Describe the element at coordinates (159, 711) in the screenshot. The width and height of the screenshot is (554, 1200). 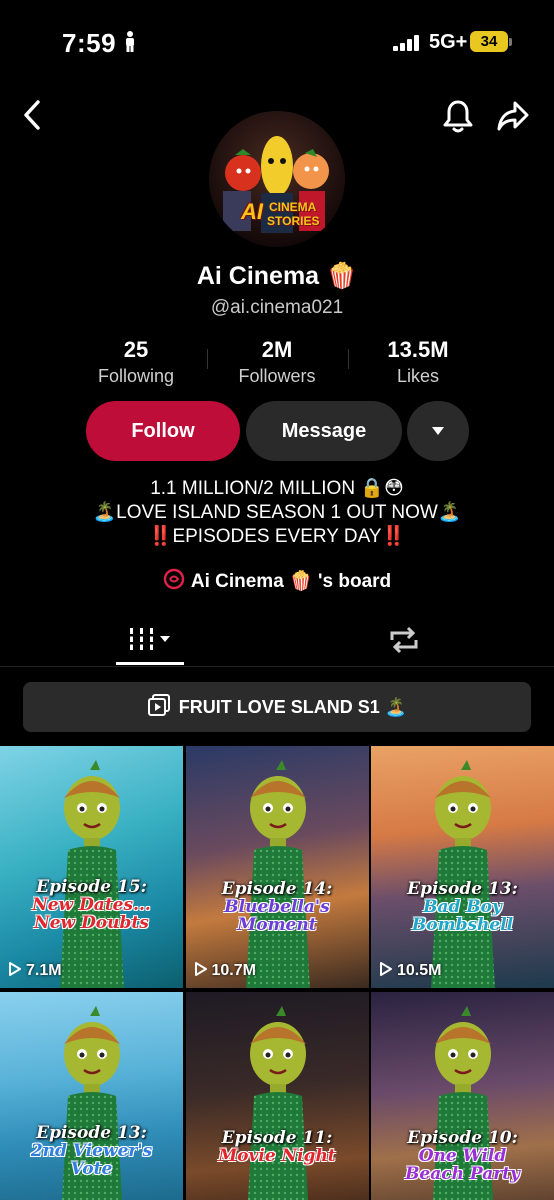
I see `playlist-icon` at that location.